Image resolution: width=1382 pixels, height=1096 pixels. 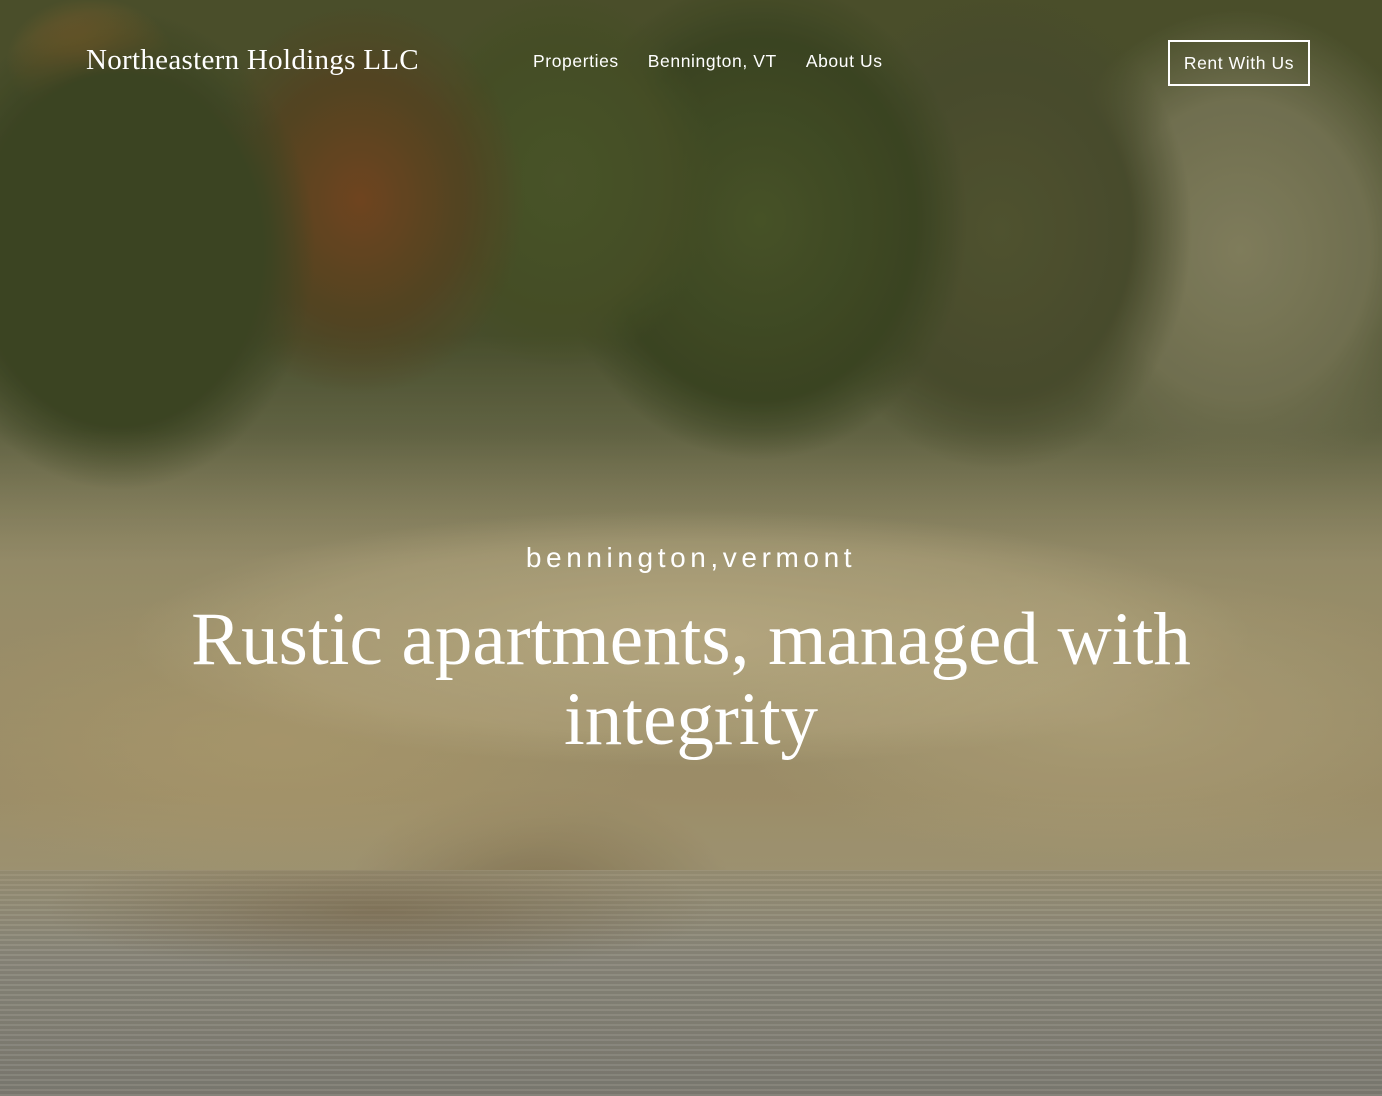 I want to click on main-nav: Properties Bennington, VT About Us, so click(x=708, y=61).